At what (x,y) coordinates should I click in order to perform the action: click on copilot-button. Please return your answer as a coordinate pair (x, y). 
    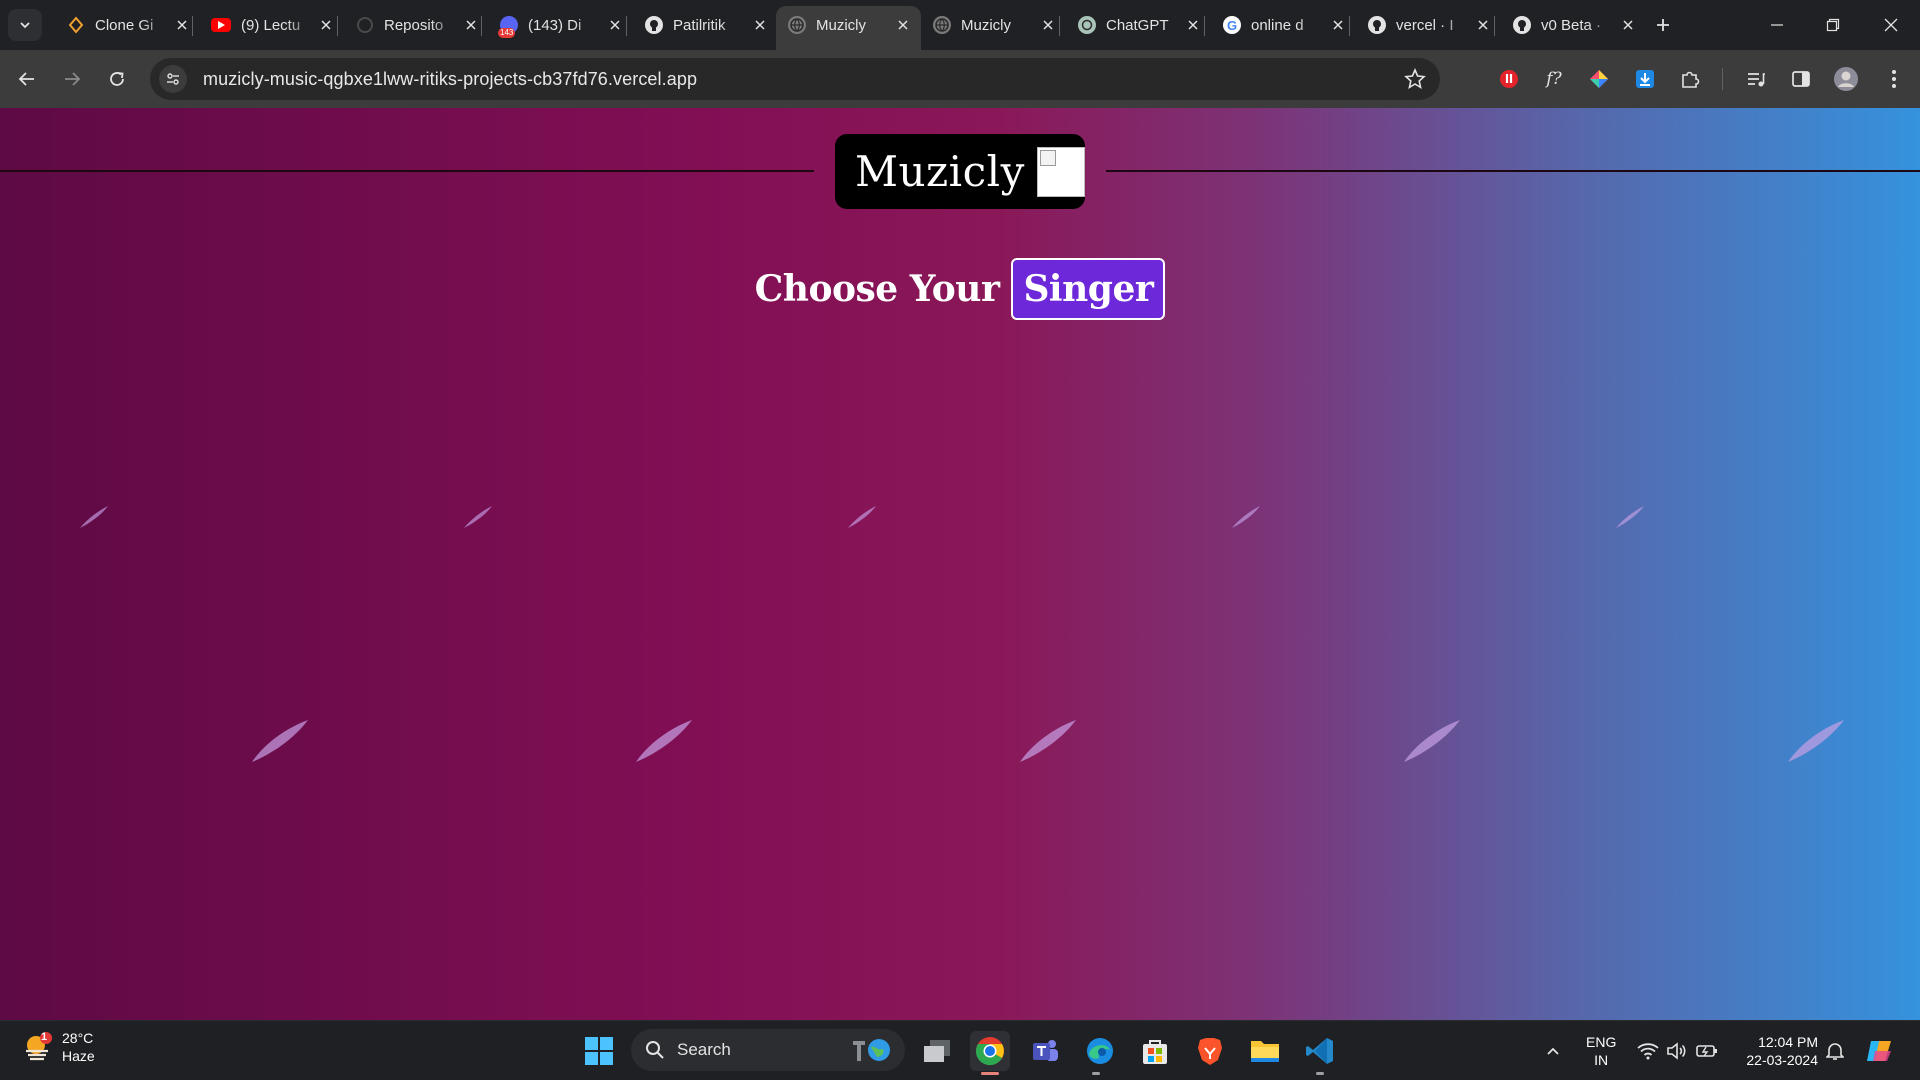
    Looking at the image, I should click on (1880, 1051).